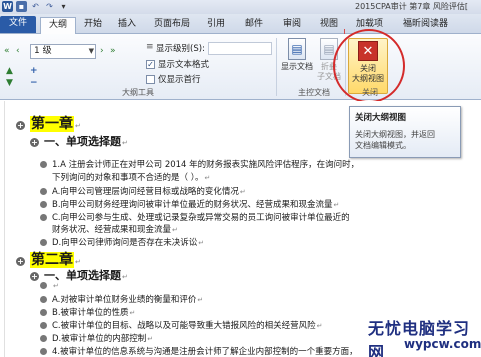  I want to click on tab-addins: 加载项, so click(369, 25).